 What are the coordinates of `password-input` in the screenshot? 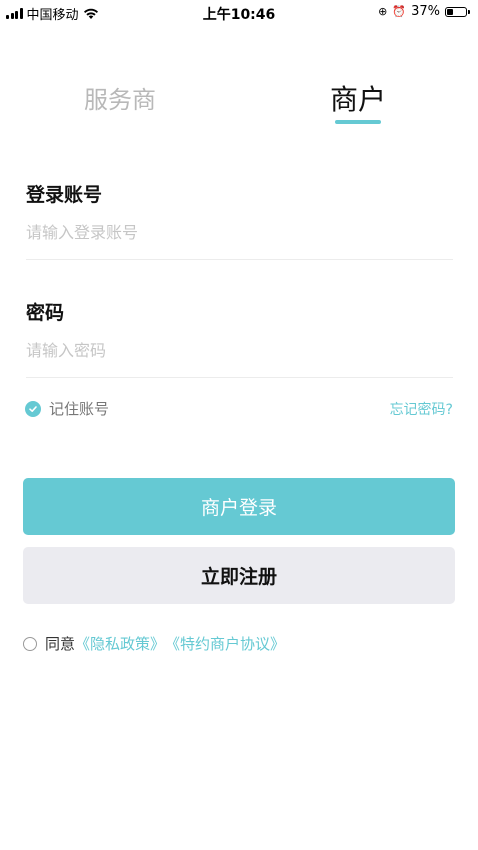 It's located at (239, 350).